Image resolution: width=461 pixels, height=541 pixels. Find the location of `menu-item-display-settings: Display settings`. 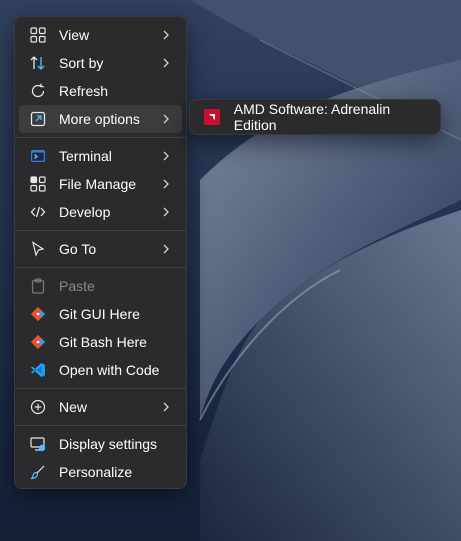

menu-item-display-settings: Display settings is located at coordinates (100, 444).